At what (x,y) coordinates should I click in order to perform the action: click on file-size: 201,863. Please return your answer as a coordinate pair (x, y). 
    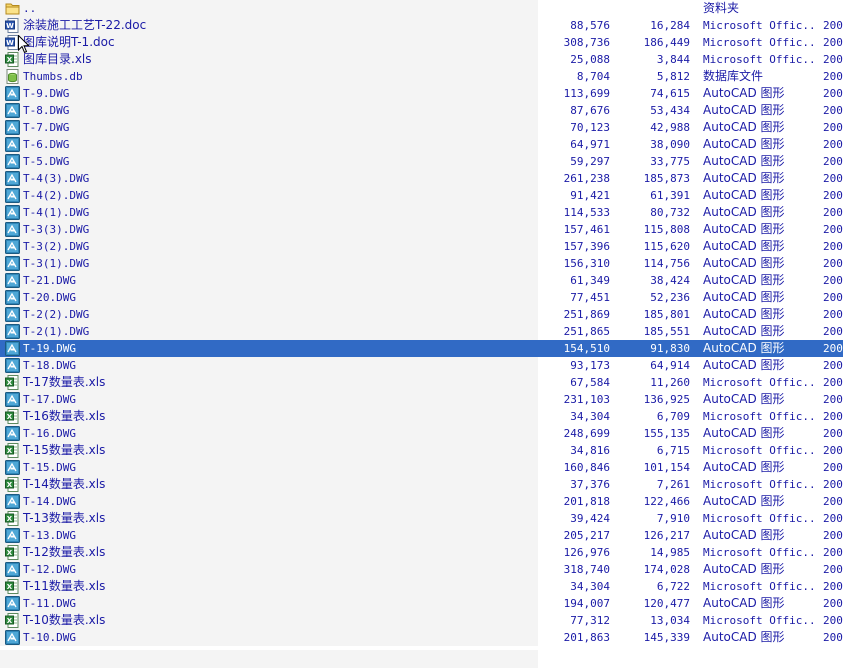
    Looking at the image, I should click on (586, 637).